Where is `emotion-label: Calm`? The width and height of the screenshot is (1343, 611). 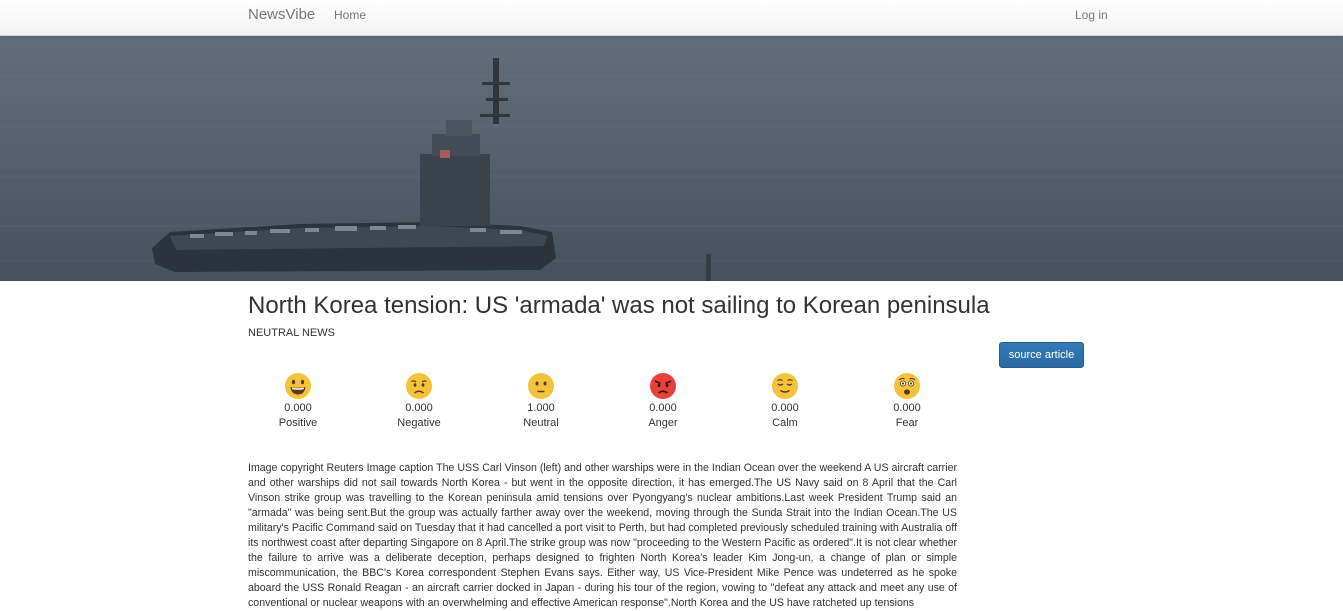
emotion-label: Calm is located at coordinates (785, 423).